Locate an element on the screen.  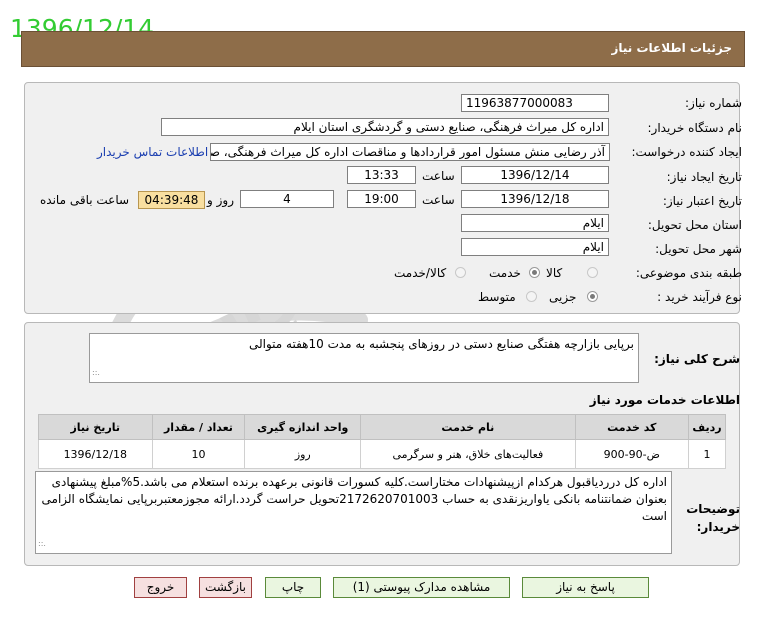
purchase-option-minor: جزیی is located at coordinates (563, 297).